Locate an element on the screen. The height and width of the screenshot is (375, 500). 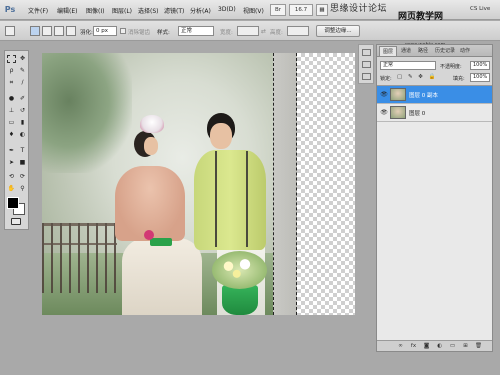
tab-channels: 通道 is located at coordinates (406, 51).